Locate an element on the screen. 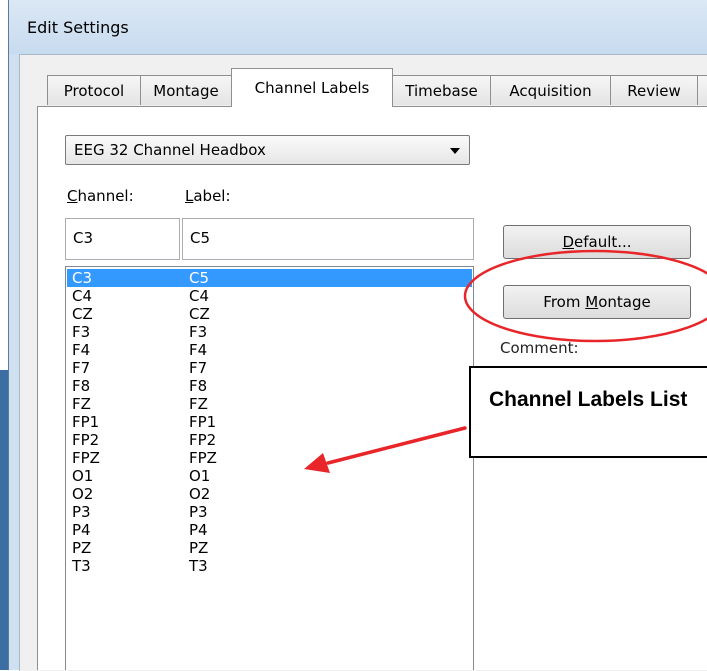  arrow-shaft is located at coordinates (396, 445).